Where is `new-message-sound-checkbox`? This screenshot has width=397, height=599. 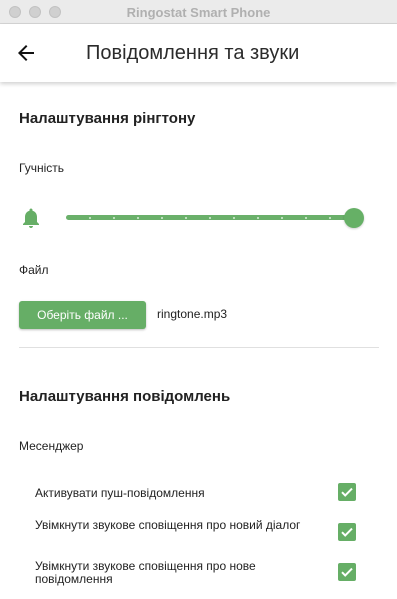
new-message-sound-checkbox is located at coordinates (347, 572).